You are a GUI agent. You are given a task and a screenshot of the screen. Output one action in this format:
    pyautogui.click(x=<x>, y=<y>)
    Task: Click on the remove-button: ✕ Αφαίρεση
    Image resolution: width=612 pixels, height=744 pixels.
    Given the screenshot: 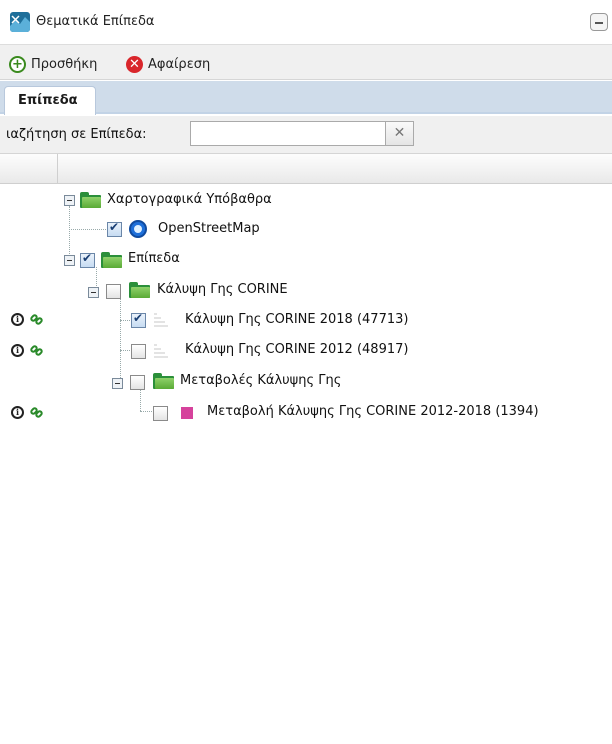 What is the action you would take?
    pyautogui.click(x=168, y=64)
    